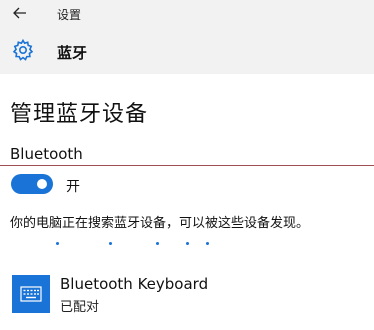 This screenshot has width=374, height=330. What do you see at coordinates (79, 114) in the screenshot?
I see `page-title: 管理蓝牙设备` at bounding box center [79, 114].